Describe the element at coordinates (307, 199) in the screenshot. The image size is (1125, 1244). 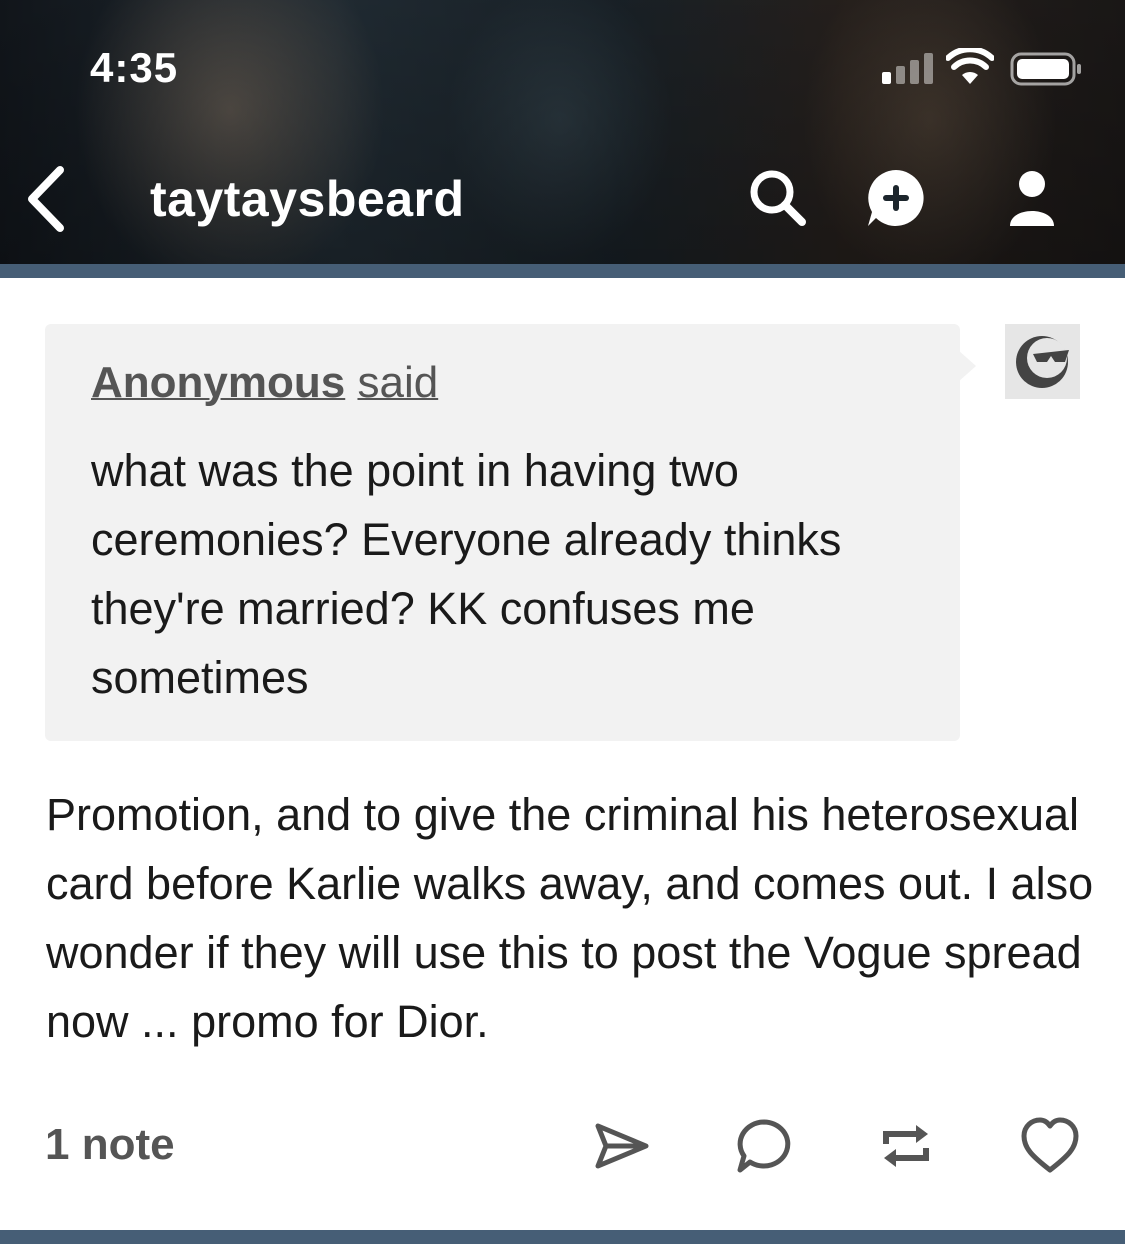
I see `blog-name: taytaysbeard` at that location.